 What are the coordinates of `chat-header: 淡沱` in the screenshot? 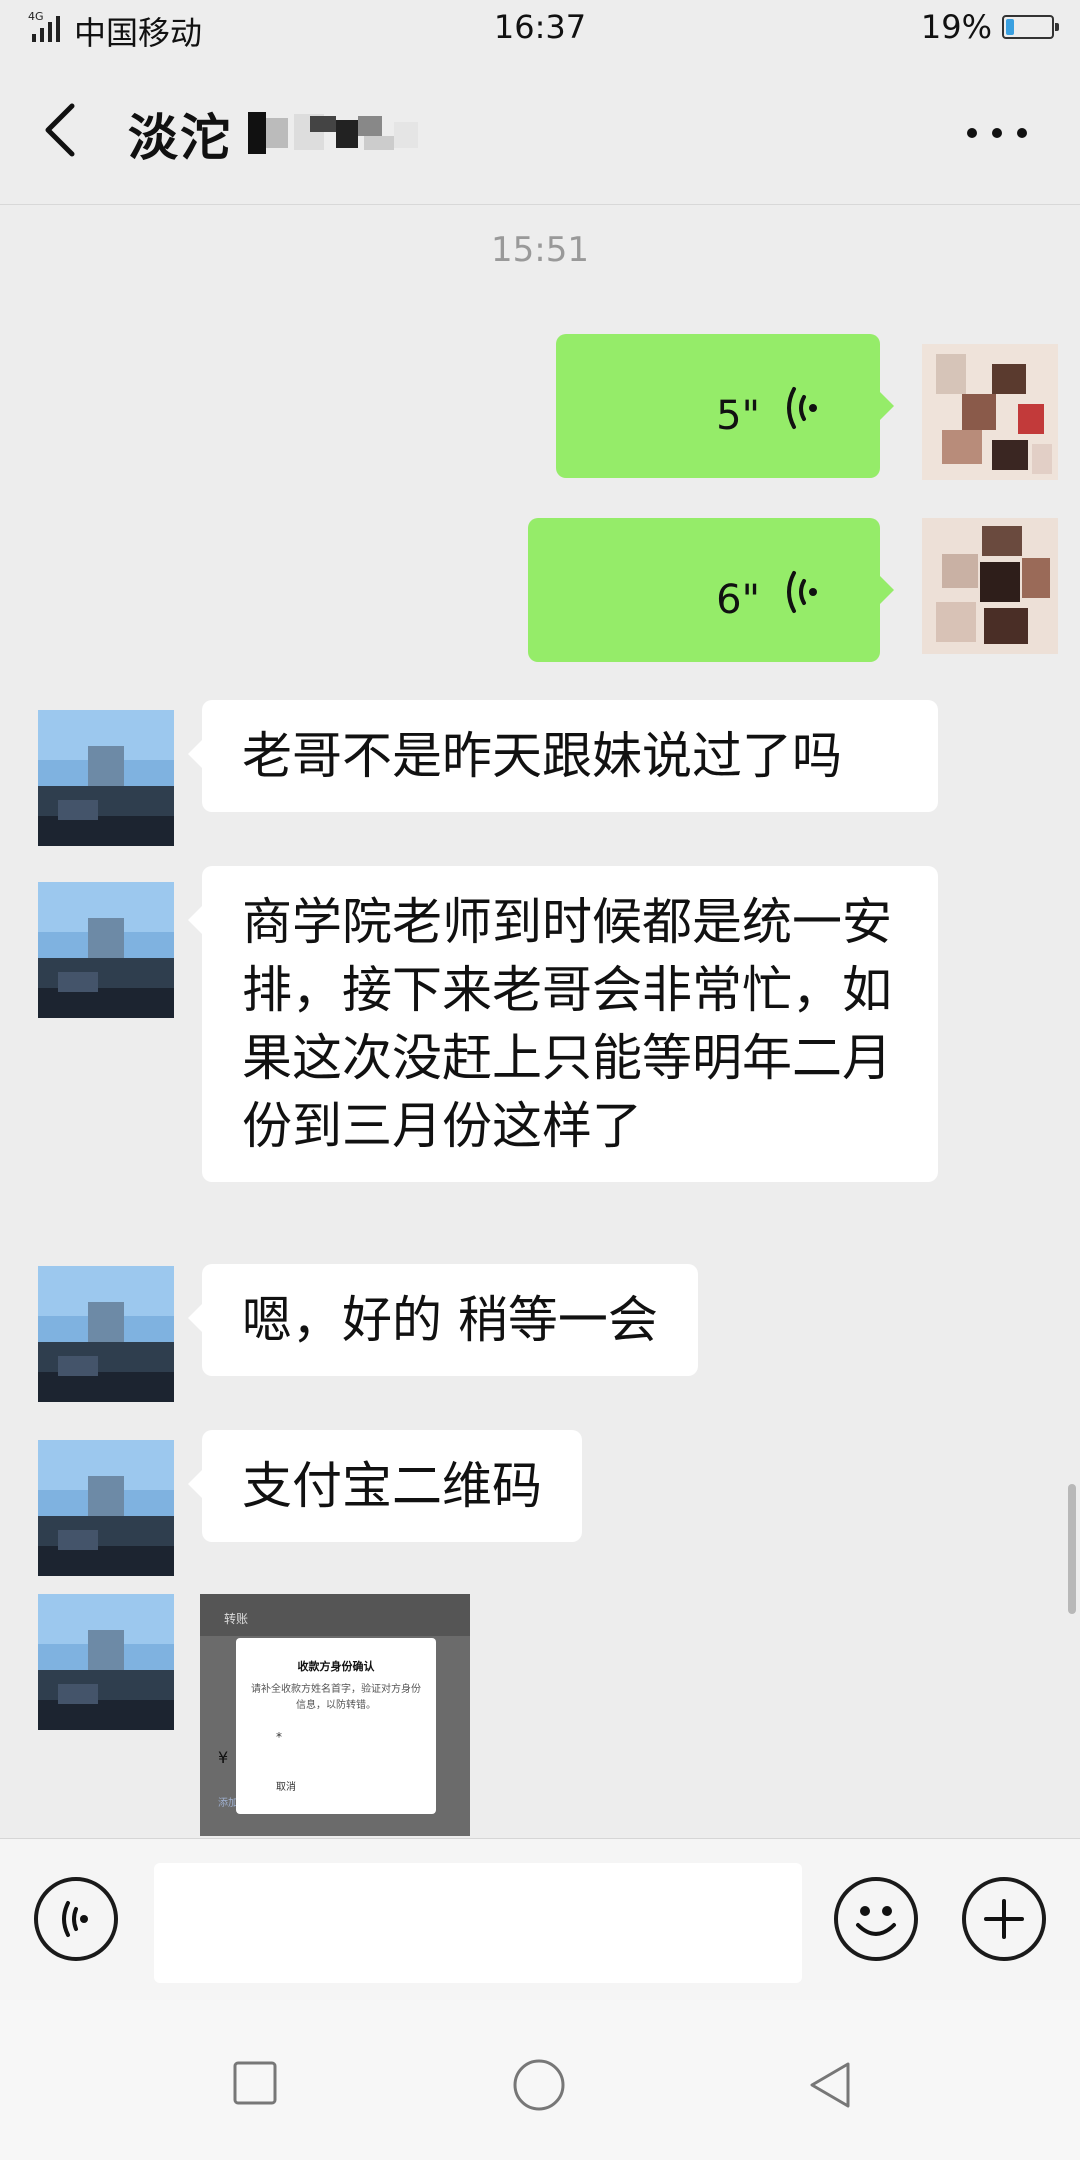 It's located at (540, 130).